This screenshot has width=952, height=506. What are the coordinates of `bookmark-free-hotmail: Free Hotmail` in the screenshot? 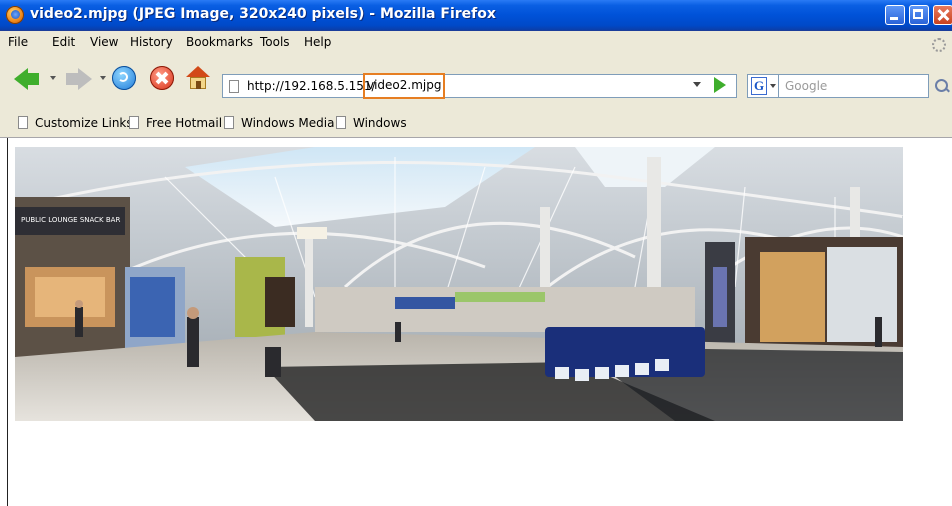 It's located at (175, 123).